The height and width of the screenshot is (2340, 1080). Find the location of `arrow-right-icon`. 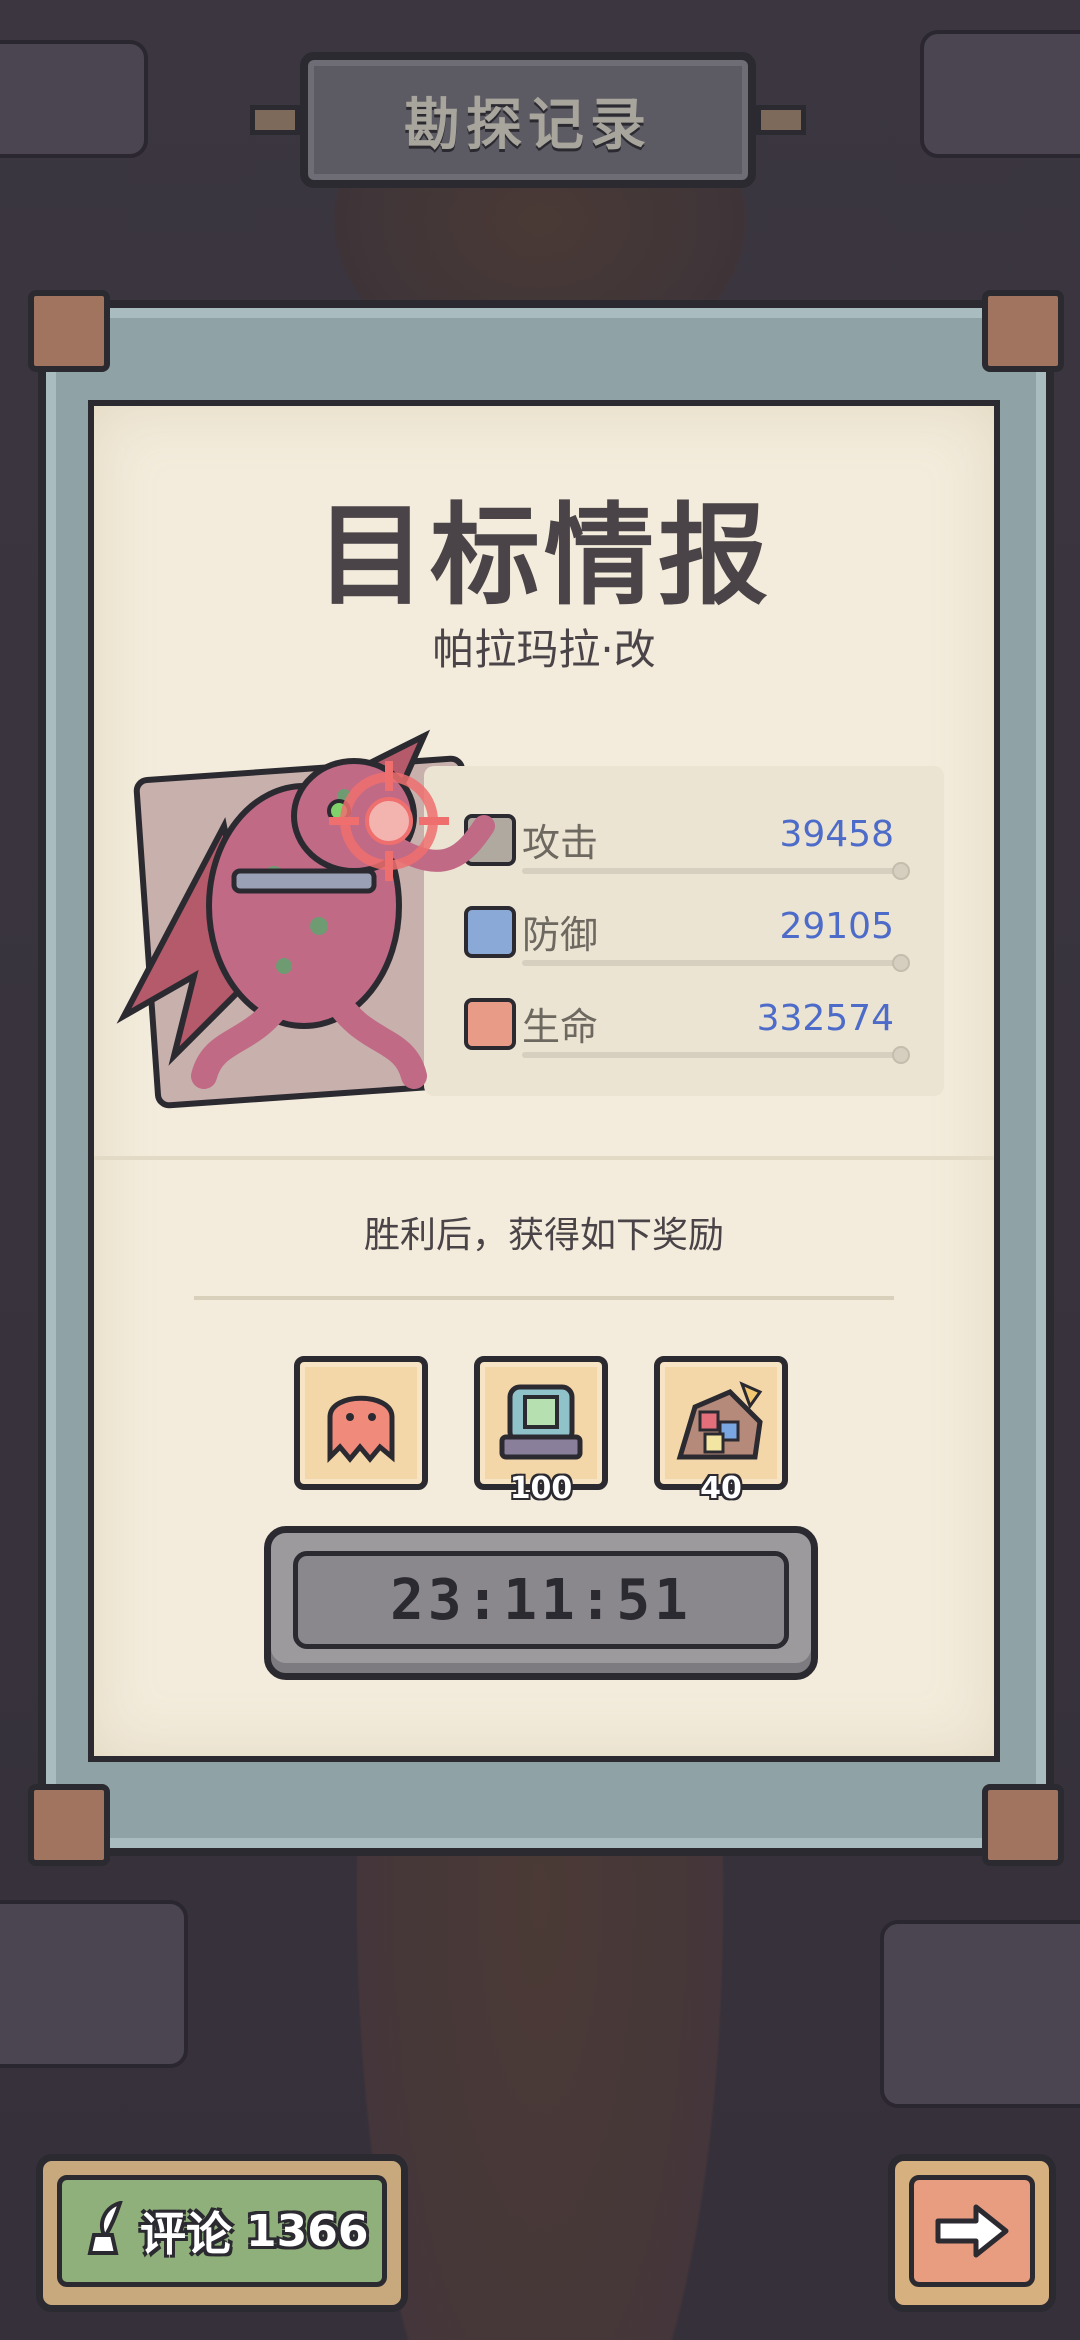

arrow-right-icon is located at coordinates (972, 2231).